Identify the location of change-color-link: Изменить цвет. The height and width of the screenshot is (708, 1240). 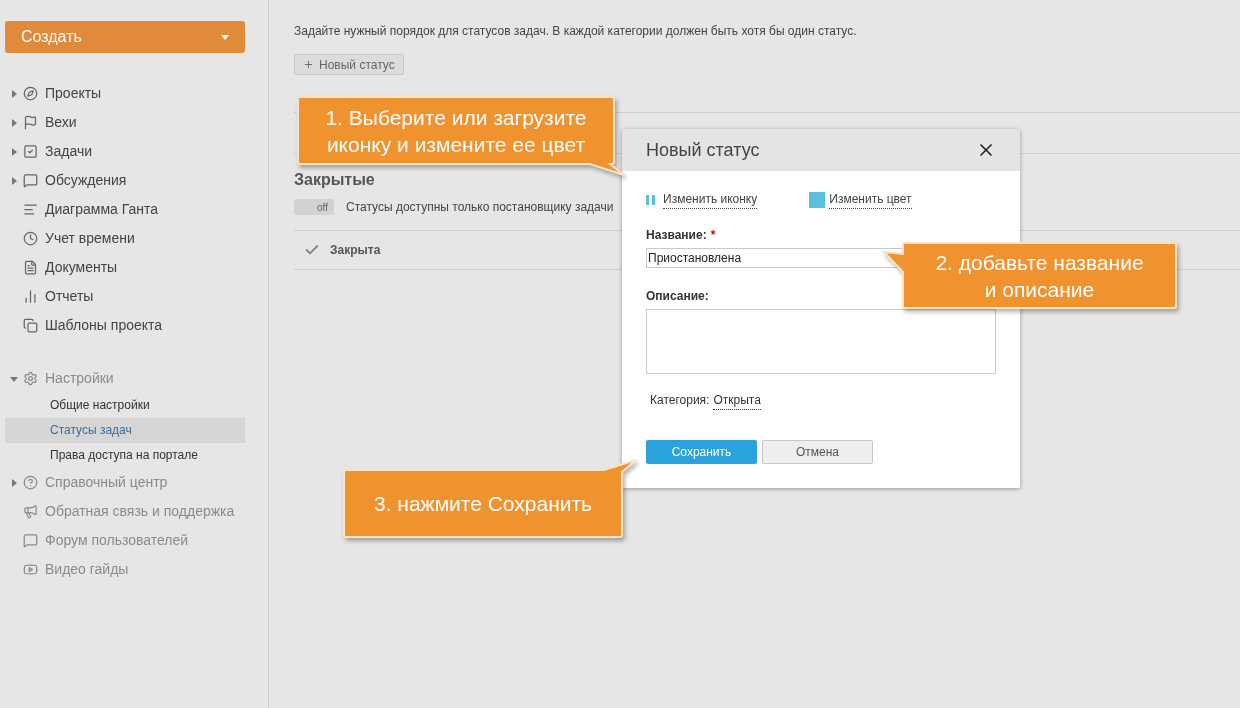
(870, 199).